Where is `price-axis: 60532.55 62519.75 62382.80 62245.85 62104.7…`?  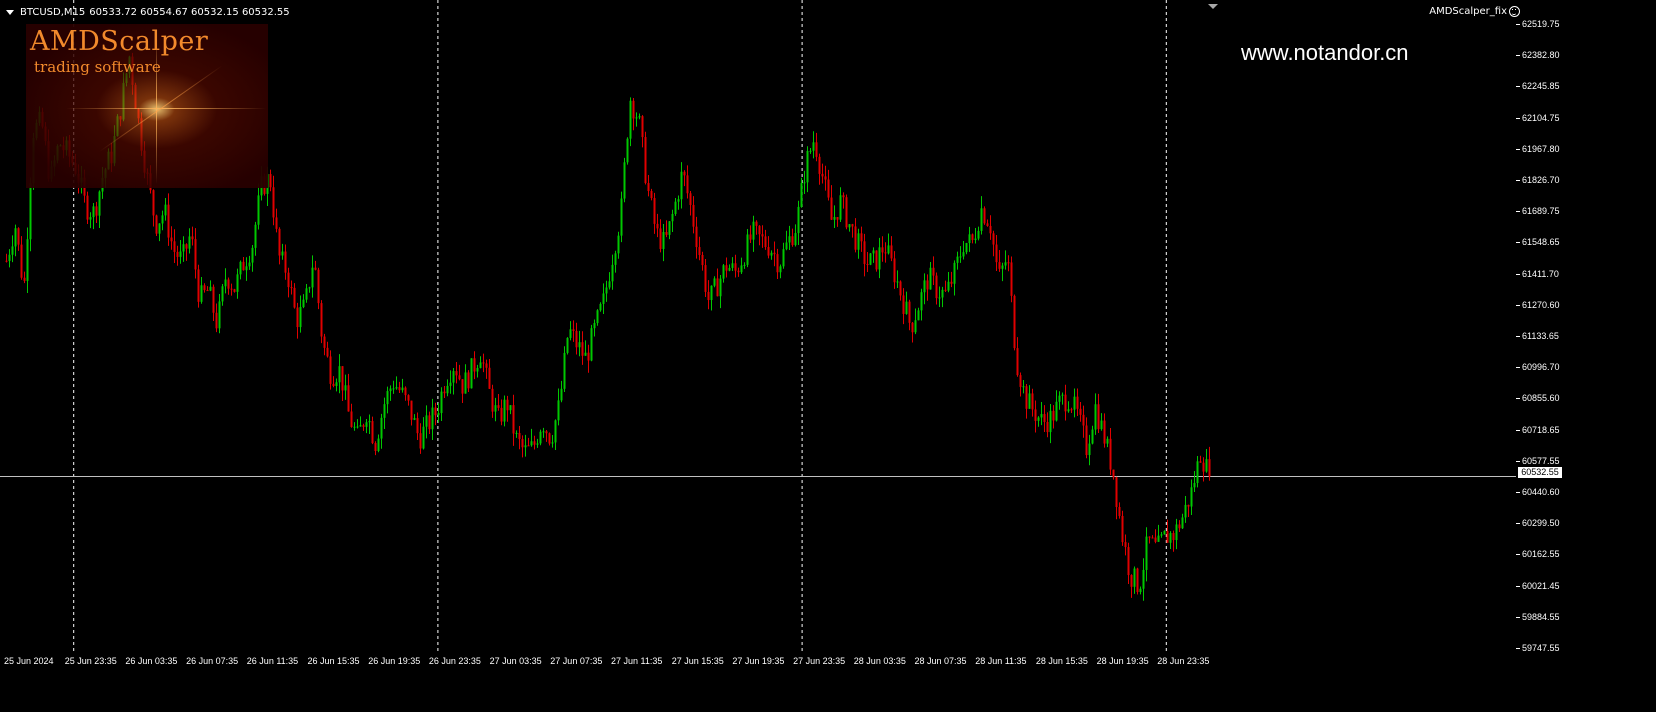 price-axis: 60532.55 62519.75 62382.80 62245.85 62104.7… is located at coordinates (1586, 356).